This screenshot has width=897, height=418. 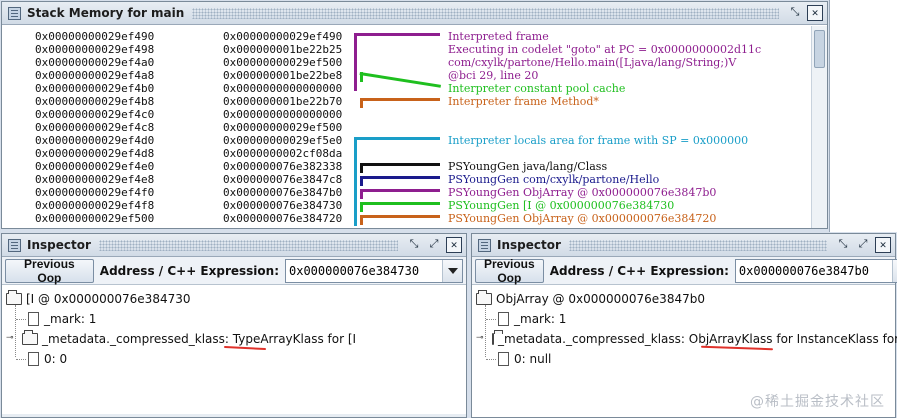 What do you see at coordinates (283, 140) in the screenshot?
I see `stack-value: 0x00000000029ef5e0` at bounding box center [283, 140].